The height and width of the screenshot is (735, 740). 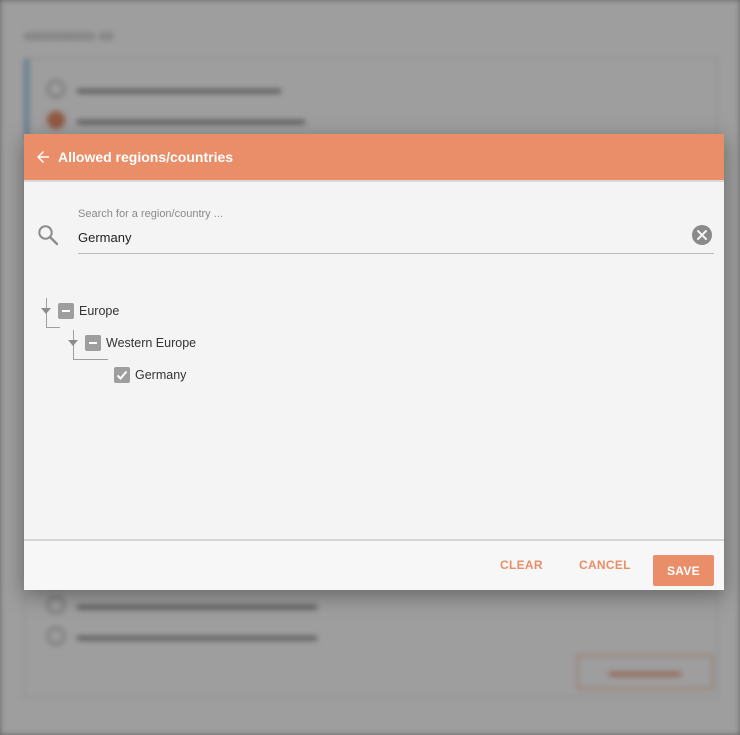 What do you see at coordinates (99, 311) in the screenshot?
I see `tree-node-label: Europe` at bounding box center [99, 311].